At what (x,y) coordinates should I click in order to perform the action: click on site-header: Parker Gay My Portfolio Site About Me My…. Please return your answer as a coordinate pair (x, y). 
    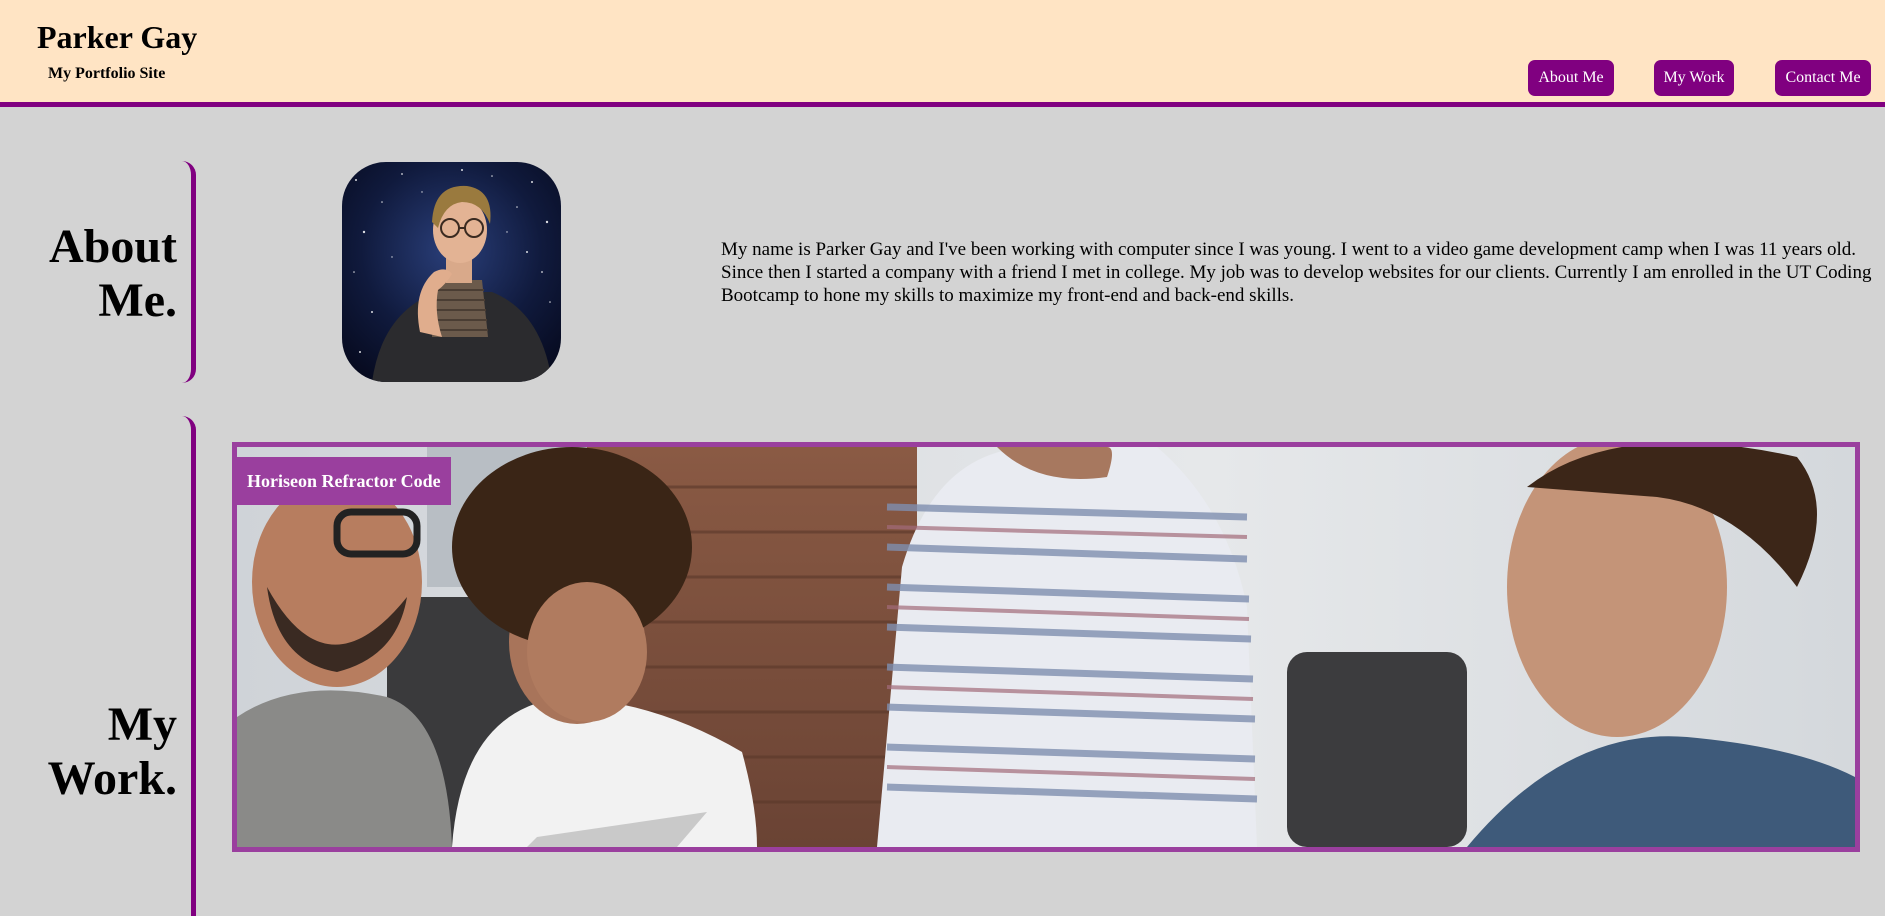
    Looking at the image, I should click on (942, 53).